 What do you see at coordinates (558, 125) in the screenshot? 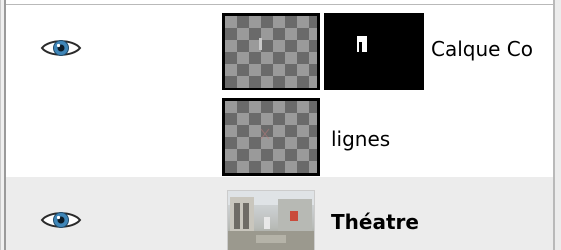
I see `panel-scroll-strip` at bounding box center [558, 125].